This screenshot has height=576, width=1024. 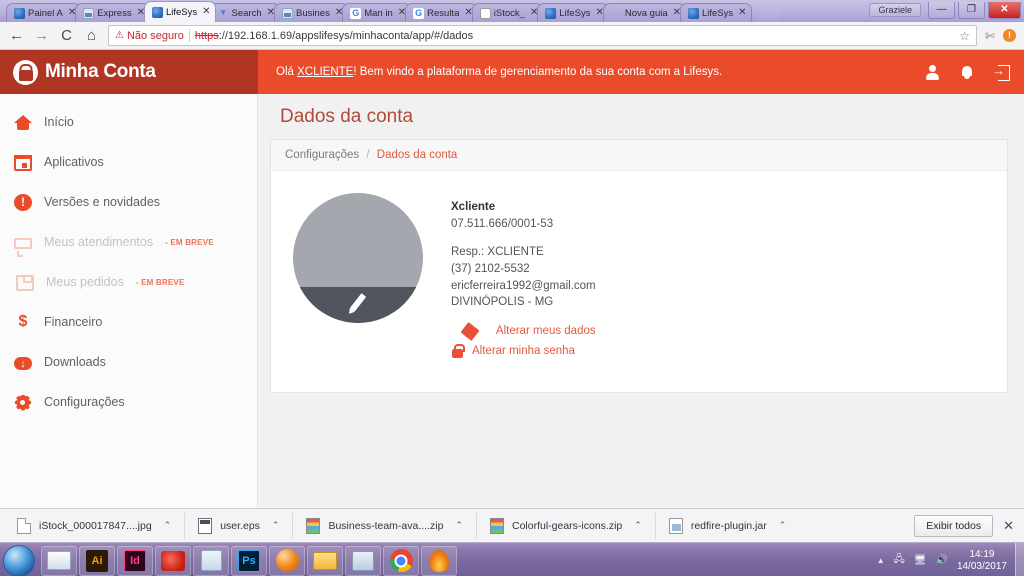 I want to click on forward-icon: →, so click(x=41, y=35).